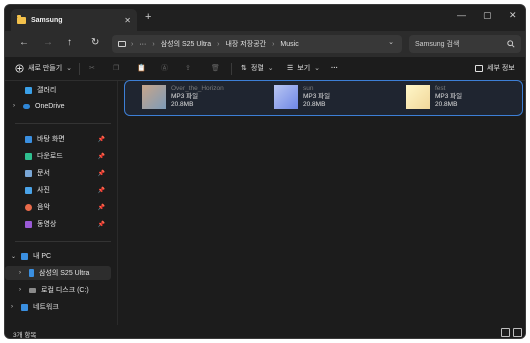 The width and height of the screenshot is (530, 343). I want to click on document-icon, so click(28, 173).